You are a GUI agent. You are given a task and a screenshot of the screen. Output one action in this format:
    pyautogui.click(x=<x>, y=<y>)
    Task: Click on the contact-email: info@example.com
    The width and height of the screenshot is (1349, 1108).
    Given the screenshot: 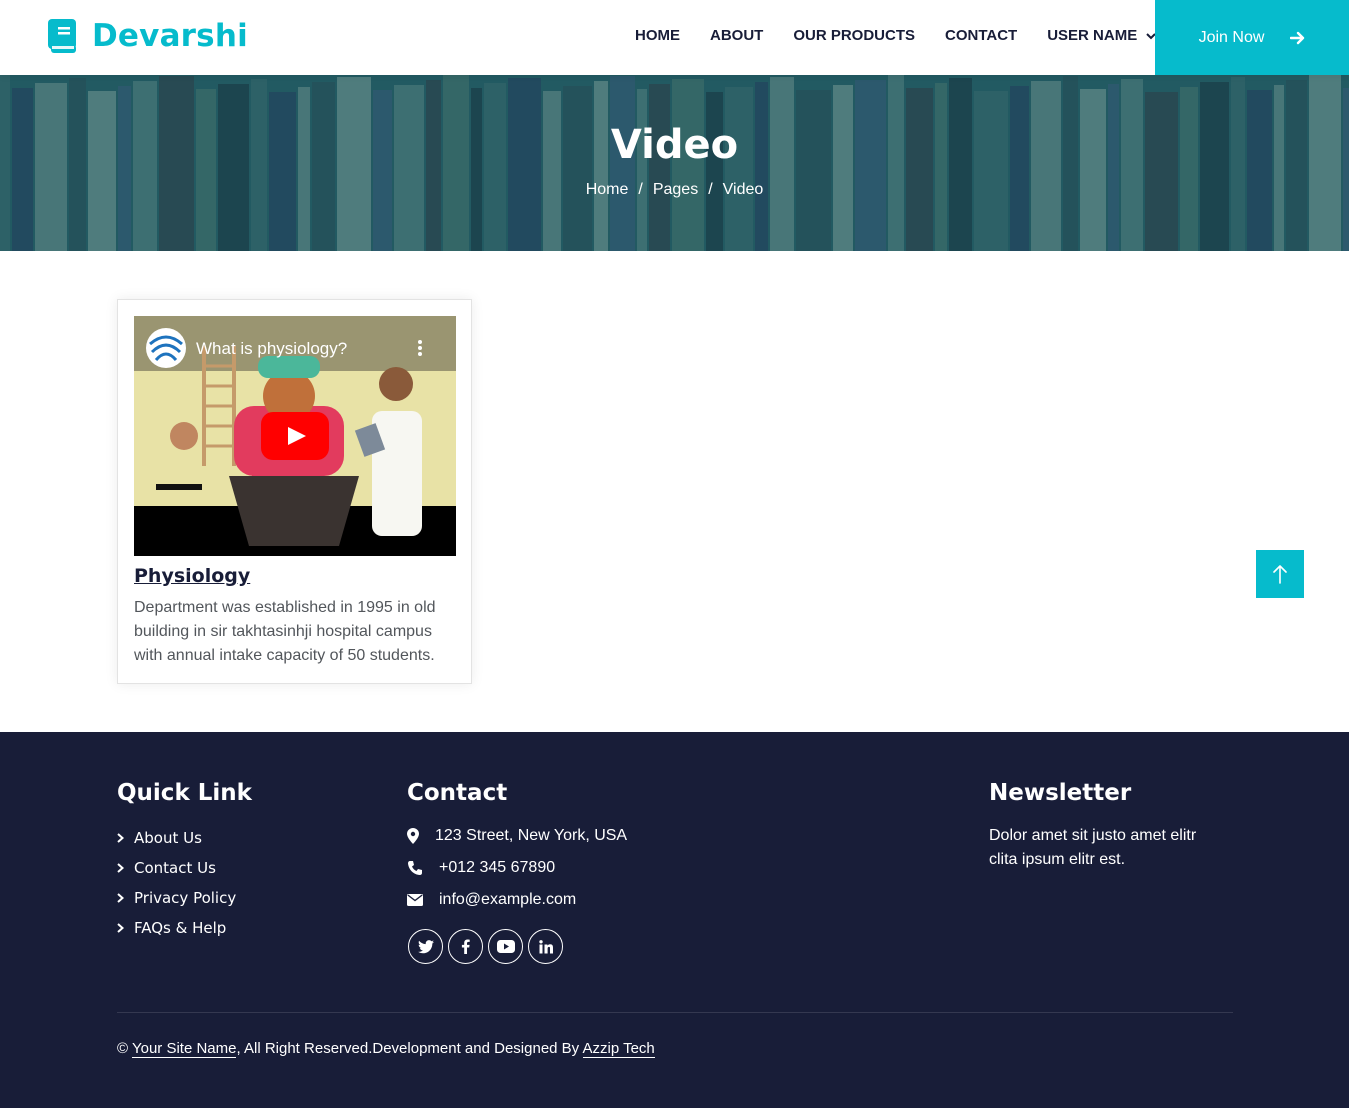 What is the action you would take?
    pyautogui.click(x=491, y=900)
    